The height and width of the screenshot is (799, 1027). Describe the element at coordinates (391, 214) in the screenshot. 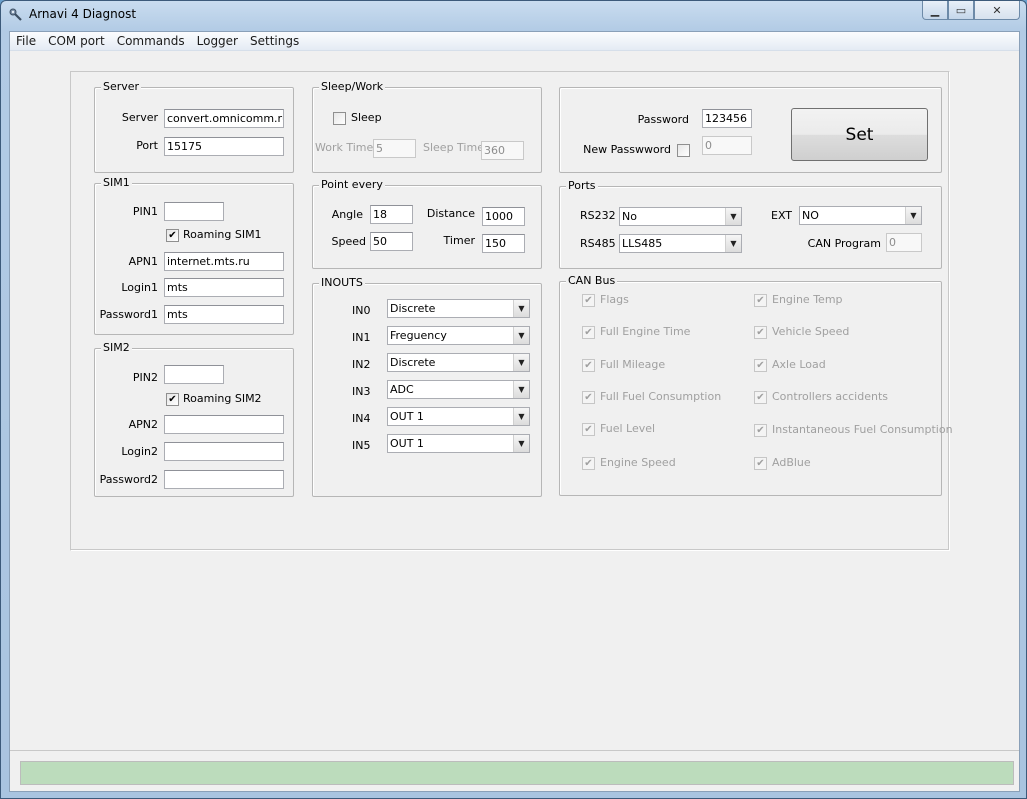

I see `angle-input: 18` at that location.